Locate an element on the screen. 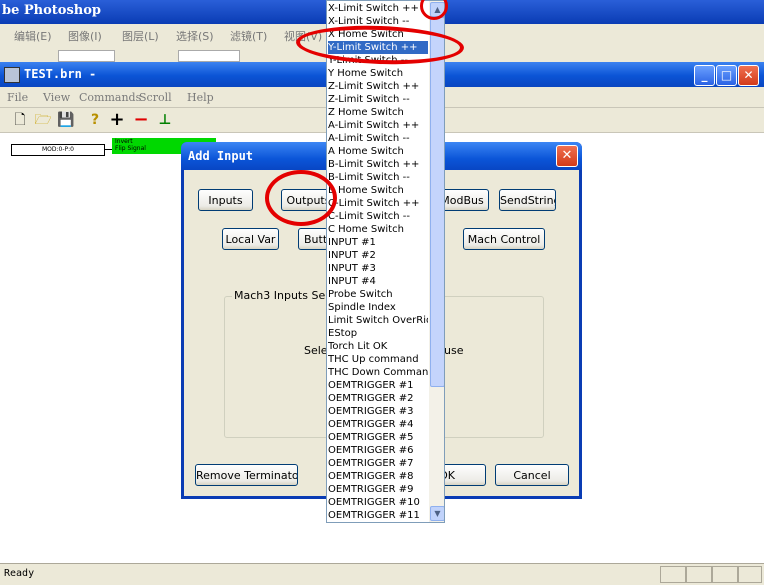  button-button: Butto is located at coordinates (313, 239).